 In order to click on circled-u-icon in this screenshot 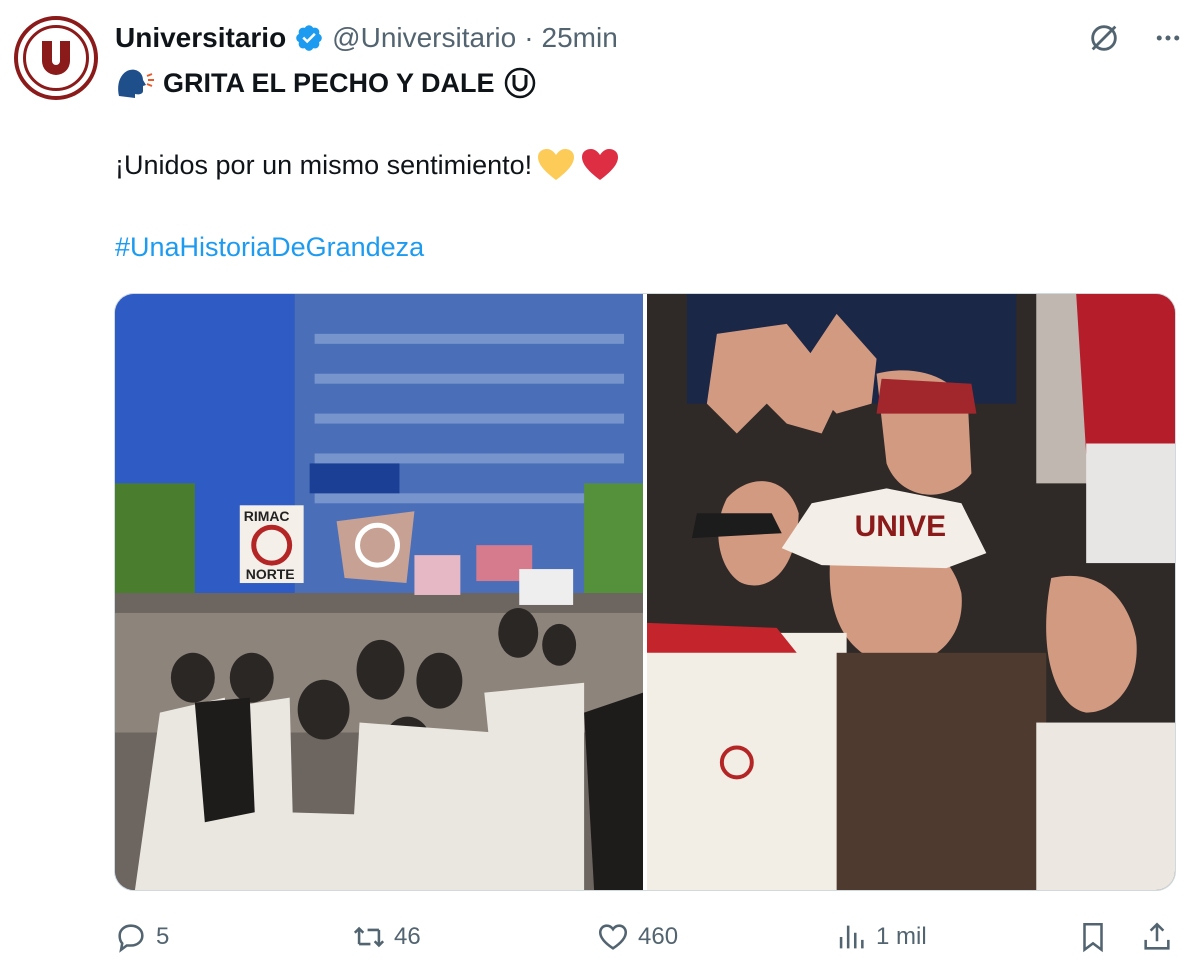, I will do `click(520, 83)`.